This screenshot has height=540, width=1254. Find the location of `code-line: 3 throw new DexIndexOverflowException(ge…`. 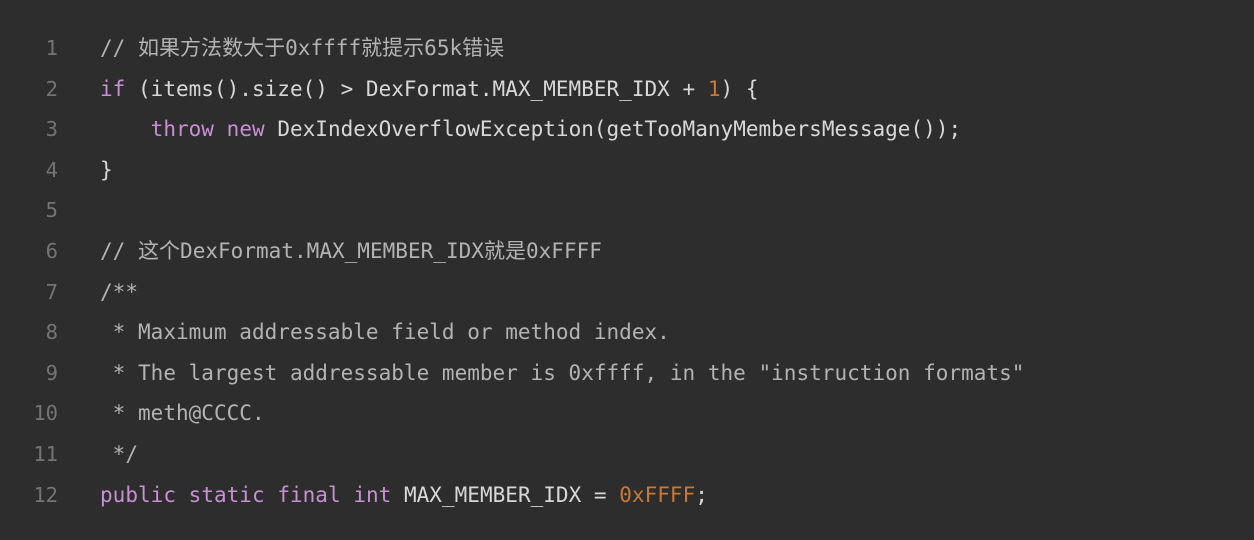

code-line: 3 throw new DexIndexOverflowException(ge… is located at coordinates (627, 129).